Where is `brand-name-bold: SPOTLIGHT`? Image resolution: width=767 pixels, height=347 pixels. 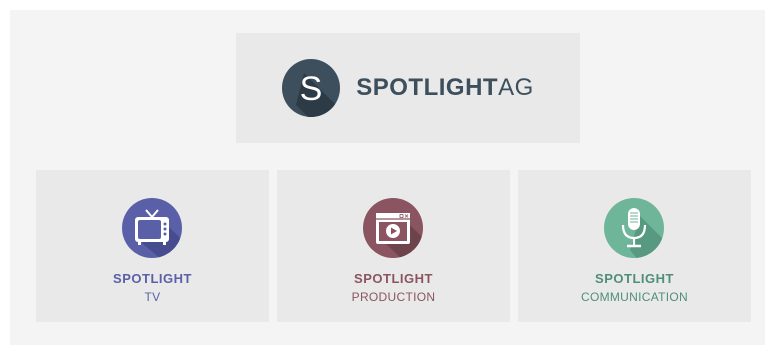
brand-name-bold: SPOTLIGHT is located at coordinates (427, 87).